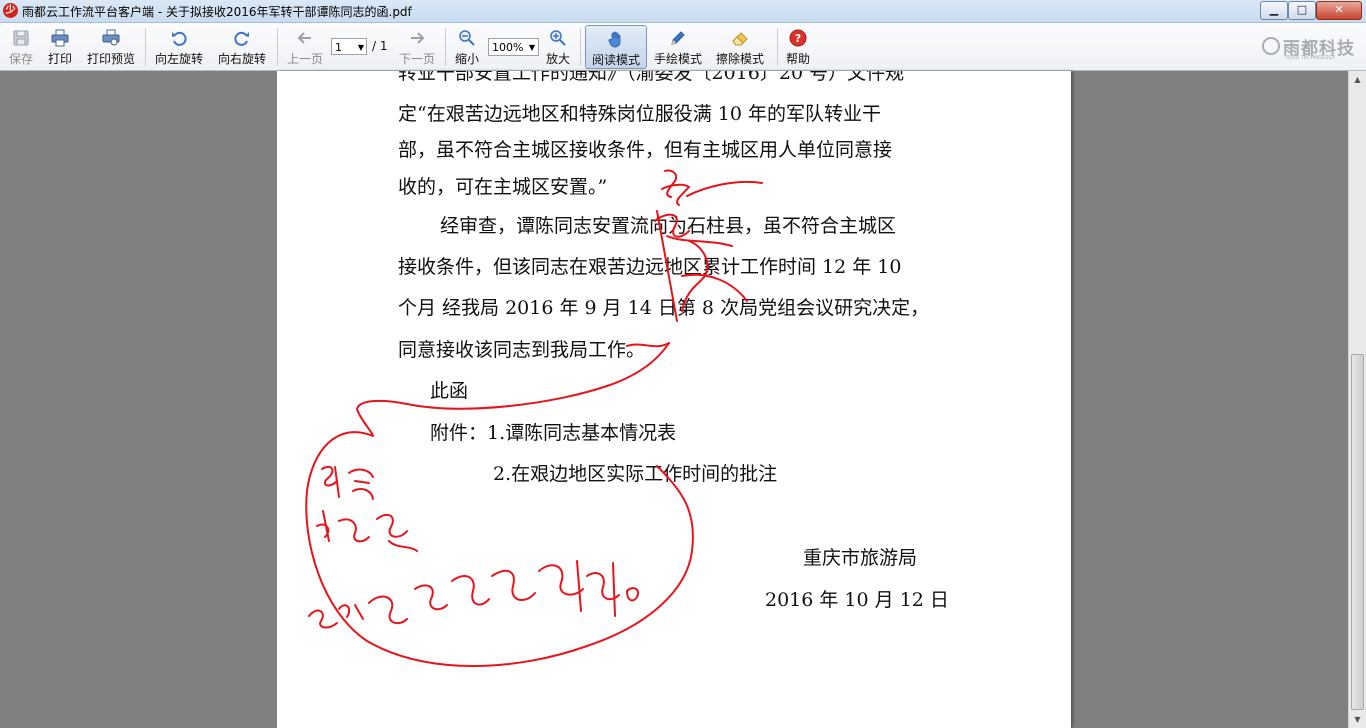 This screenshot has height=728, width=1366. Describe the element at coordinates (557, 59) in the screenshot. I see `zoom-in-label: 放大` at that location.